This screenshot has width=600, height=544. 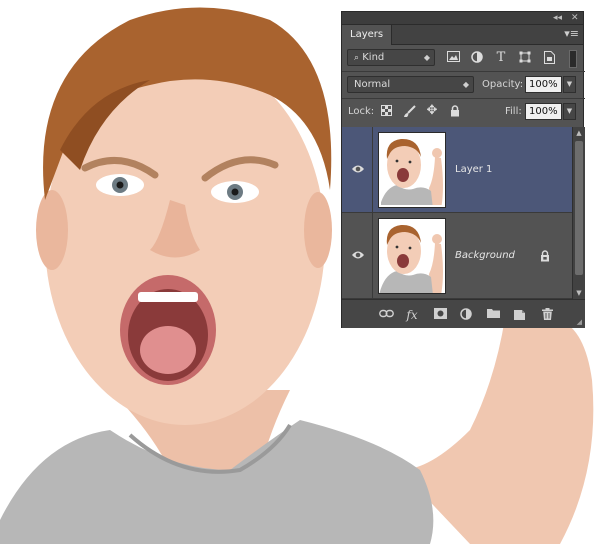 What do you see at coordinates (575, 18) in the screenshot?
I see `close-panel-button: ✕` at bounding box center [575, 18].